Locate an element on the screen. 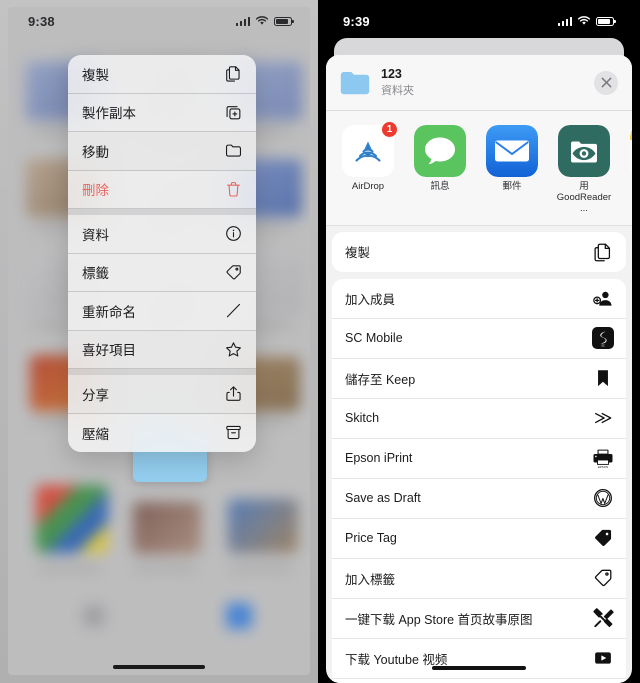 The height and width of the screenshot is (683, 640). youtube-play-icon is located at coordinates (603, 658).